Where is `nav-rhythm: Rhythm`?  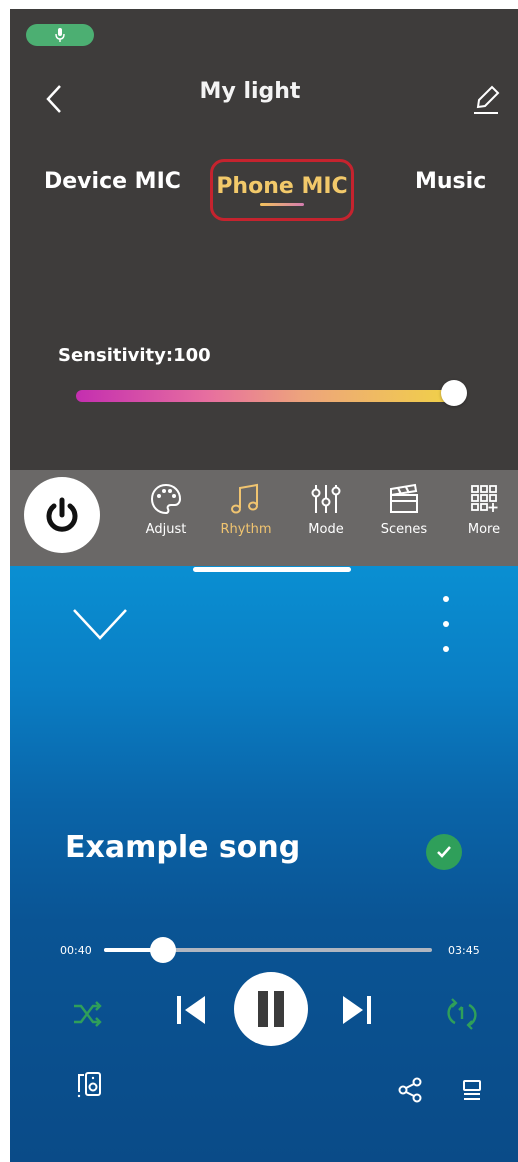
nav-rhythm: Rhythm is located at coordinates (246, 509).